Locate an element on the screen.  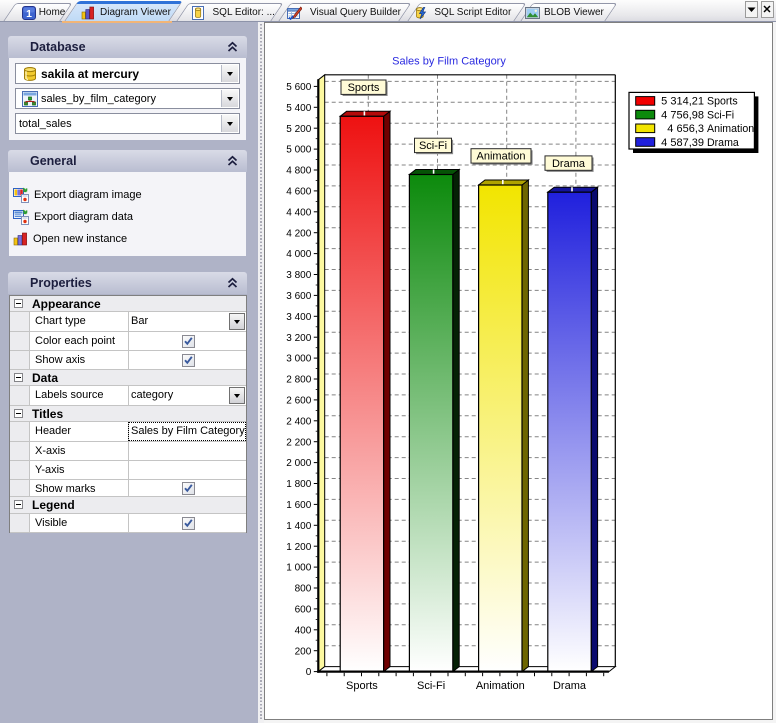
svg-text: 0 is located at coordinates (309, 672).